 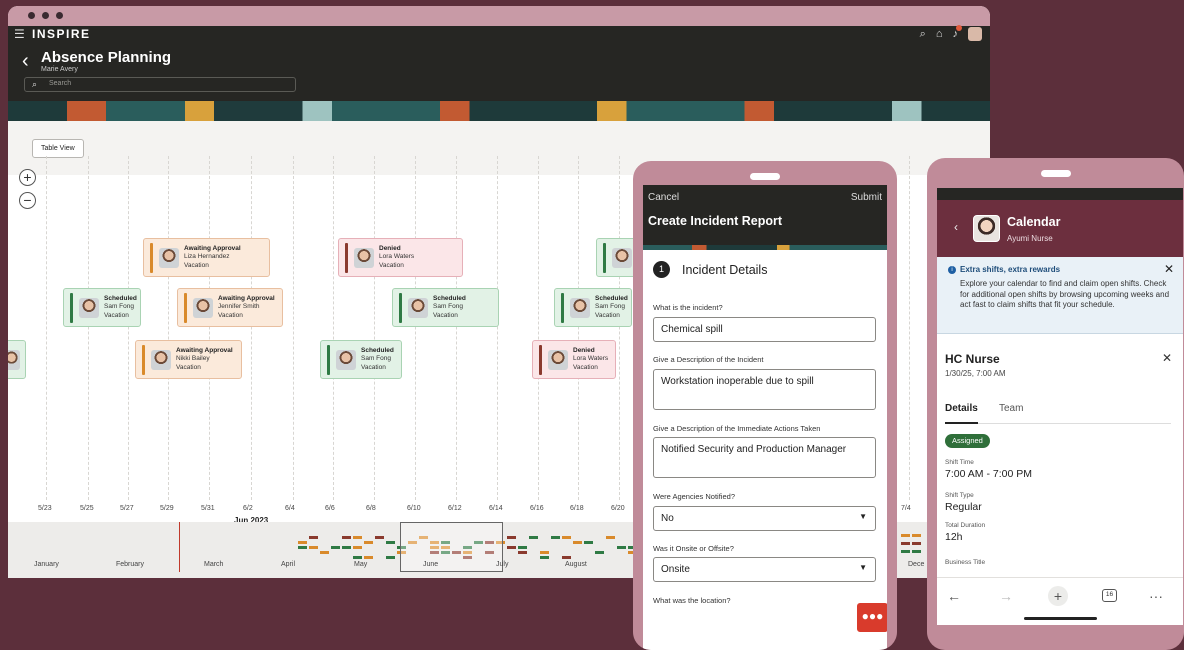 What do you see at coordinates (290, 508) in the screenshot?
I see `date-tick: 6/4` at bounding box center [290, 508].